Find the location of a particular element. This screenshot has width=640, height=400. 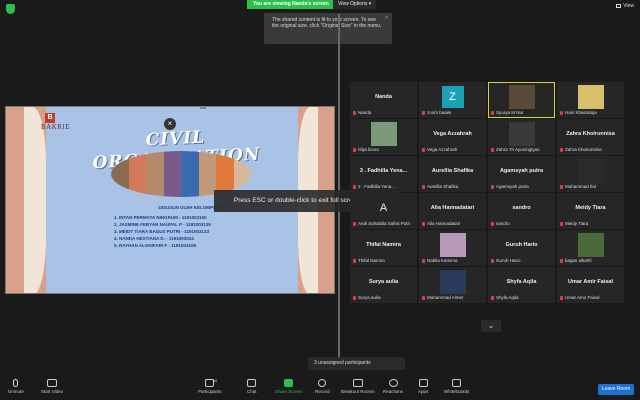

share-drag-handle is located at coordinates (203, 107).